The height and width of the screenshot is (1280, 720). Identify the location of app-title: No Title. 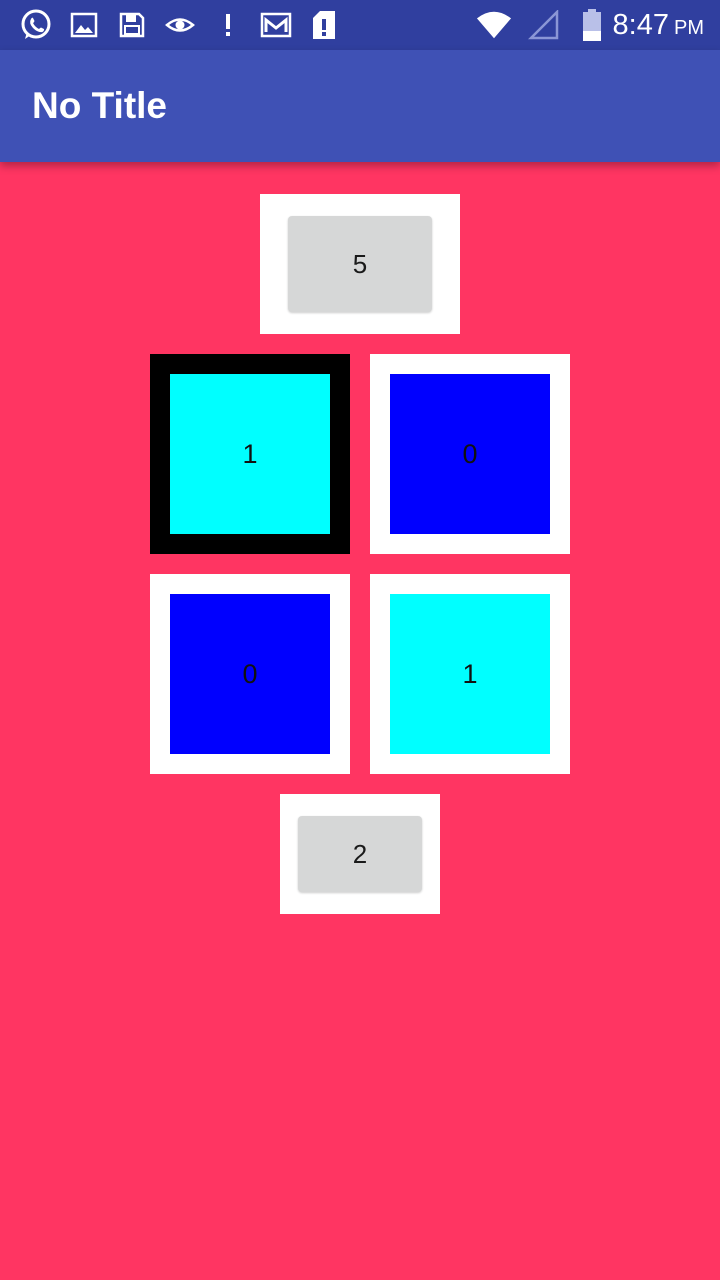
(99, 105).